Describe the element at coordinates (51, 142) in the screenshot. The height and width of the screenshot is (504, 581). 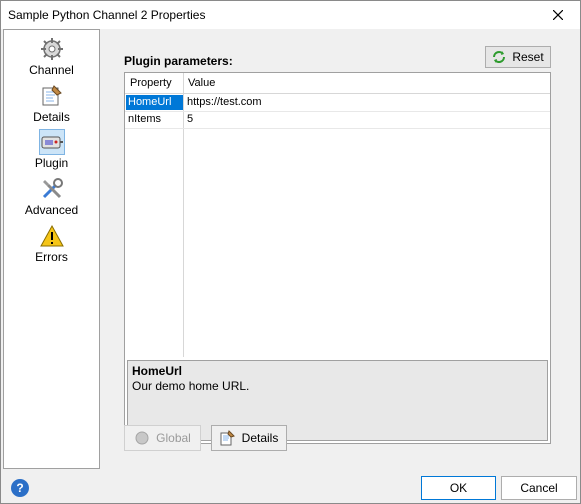
I see `plugin-icon` at that location.